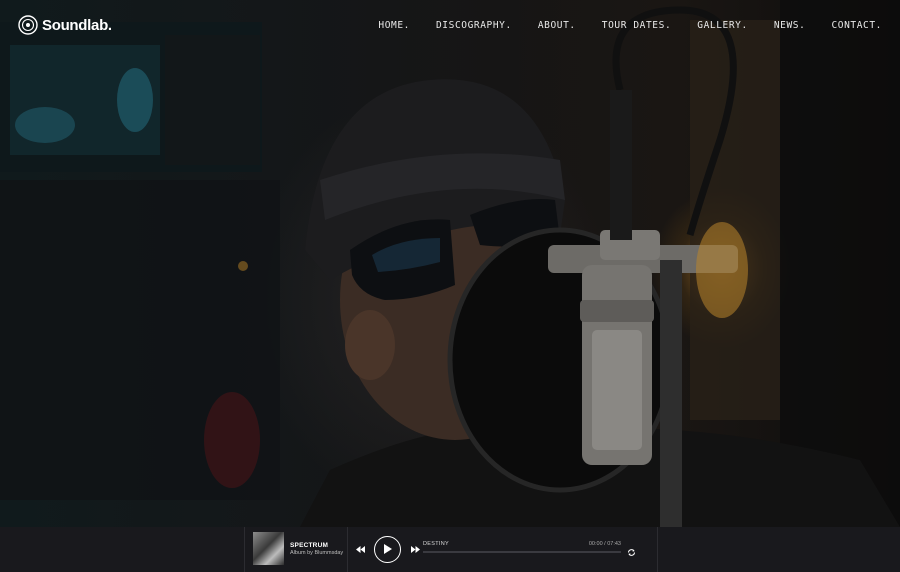 This screenshot has width=900, height=572. I want to click on play-icon, so click(388, 549).